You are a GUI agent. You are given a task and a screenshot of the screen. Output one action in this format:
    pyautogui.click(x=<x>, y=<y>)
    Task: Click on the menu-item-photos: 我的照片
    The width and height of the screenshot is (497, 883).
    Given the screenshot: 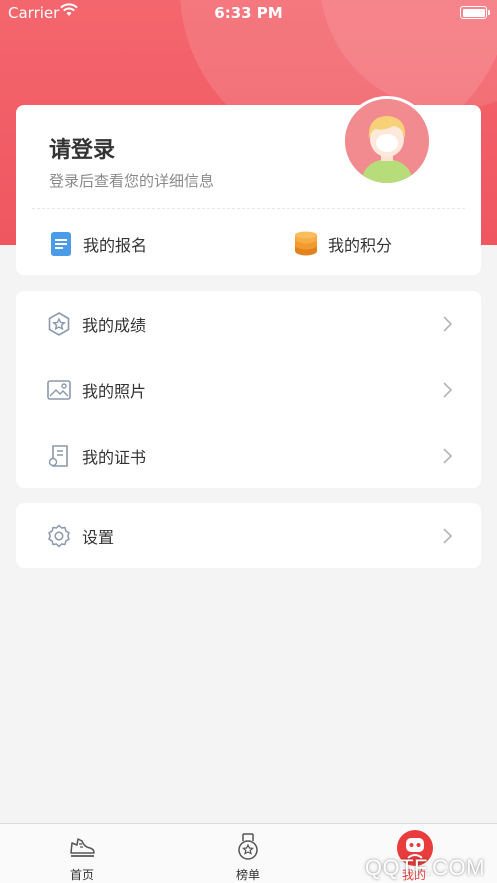 What is the action you would take?
    pyautogui.click(x=248, y=389)
    